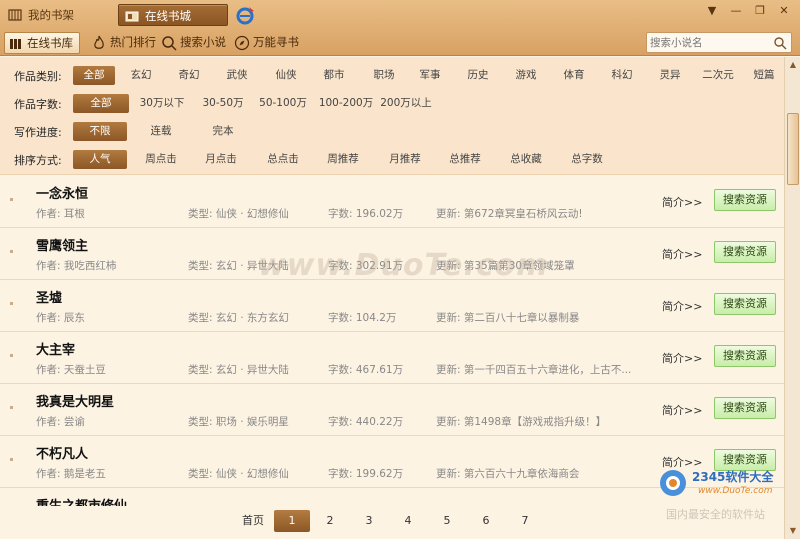  I want to click on book-author: 作者: 耳根, so click(60, 214).